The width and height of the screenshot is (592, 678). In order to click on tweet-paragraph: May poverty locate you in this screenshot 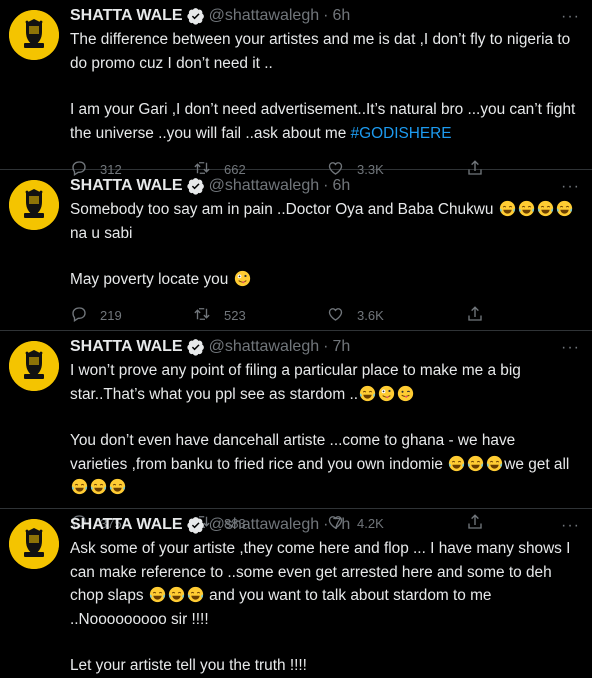, I will do `click(323, 280)`.